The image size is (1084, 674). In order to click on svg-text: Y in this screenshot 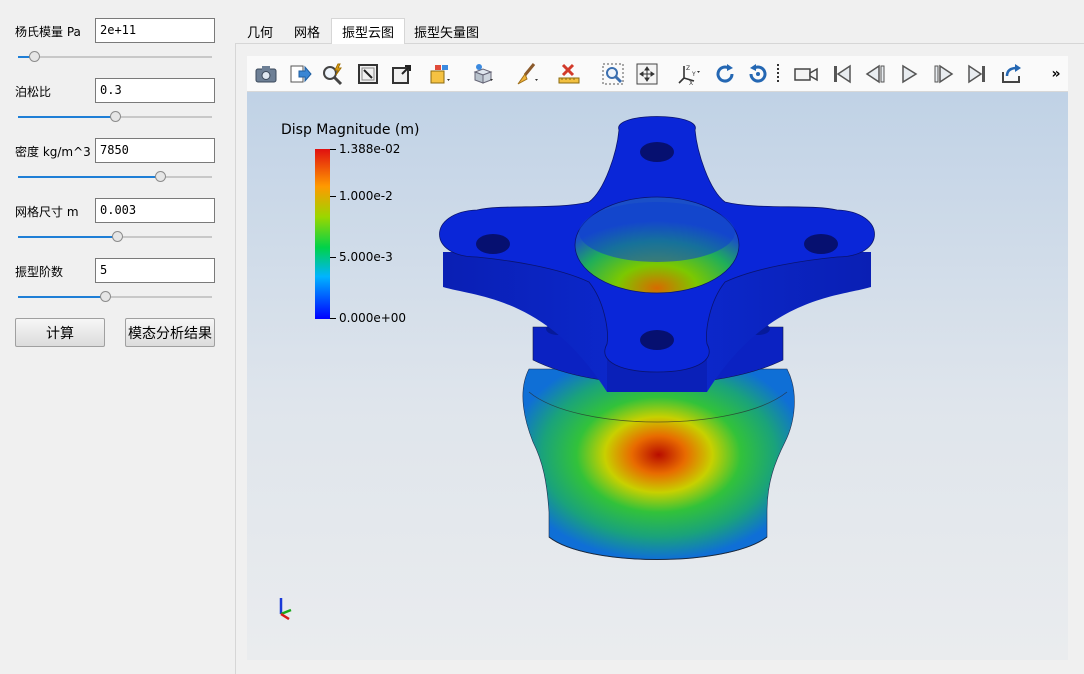, I will do `click(693, 74)`.